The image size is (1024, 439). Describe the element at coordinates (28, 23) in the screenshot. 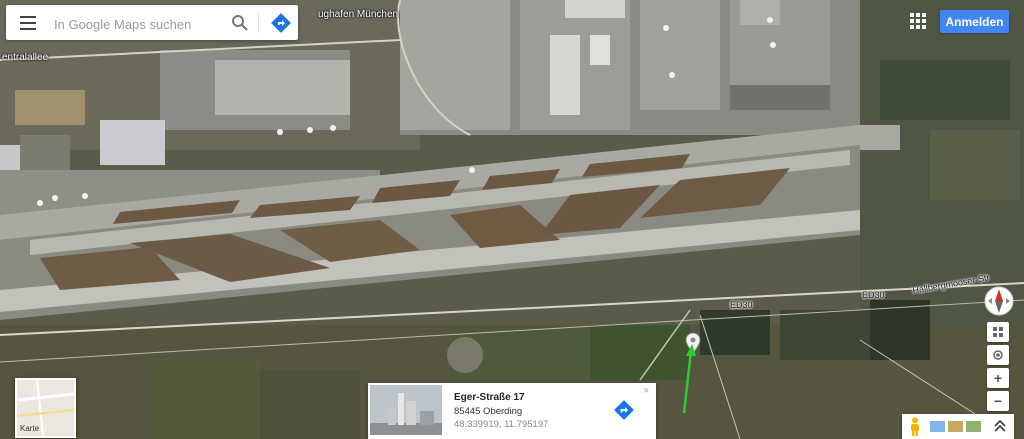

I see `menu-icon` at that location.